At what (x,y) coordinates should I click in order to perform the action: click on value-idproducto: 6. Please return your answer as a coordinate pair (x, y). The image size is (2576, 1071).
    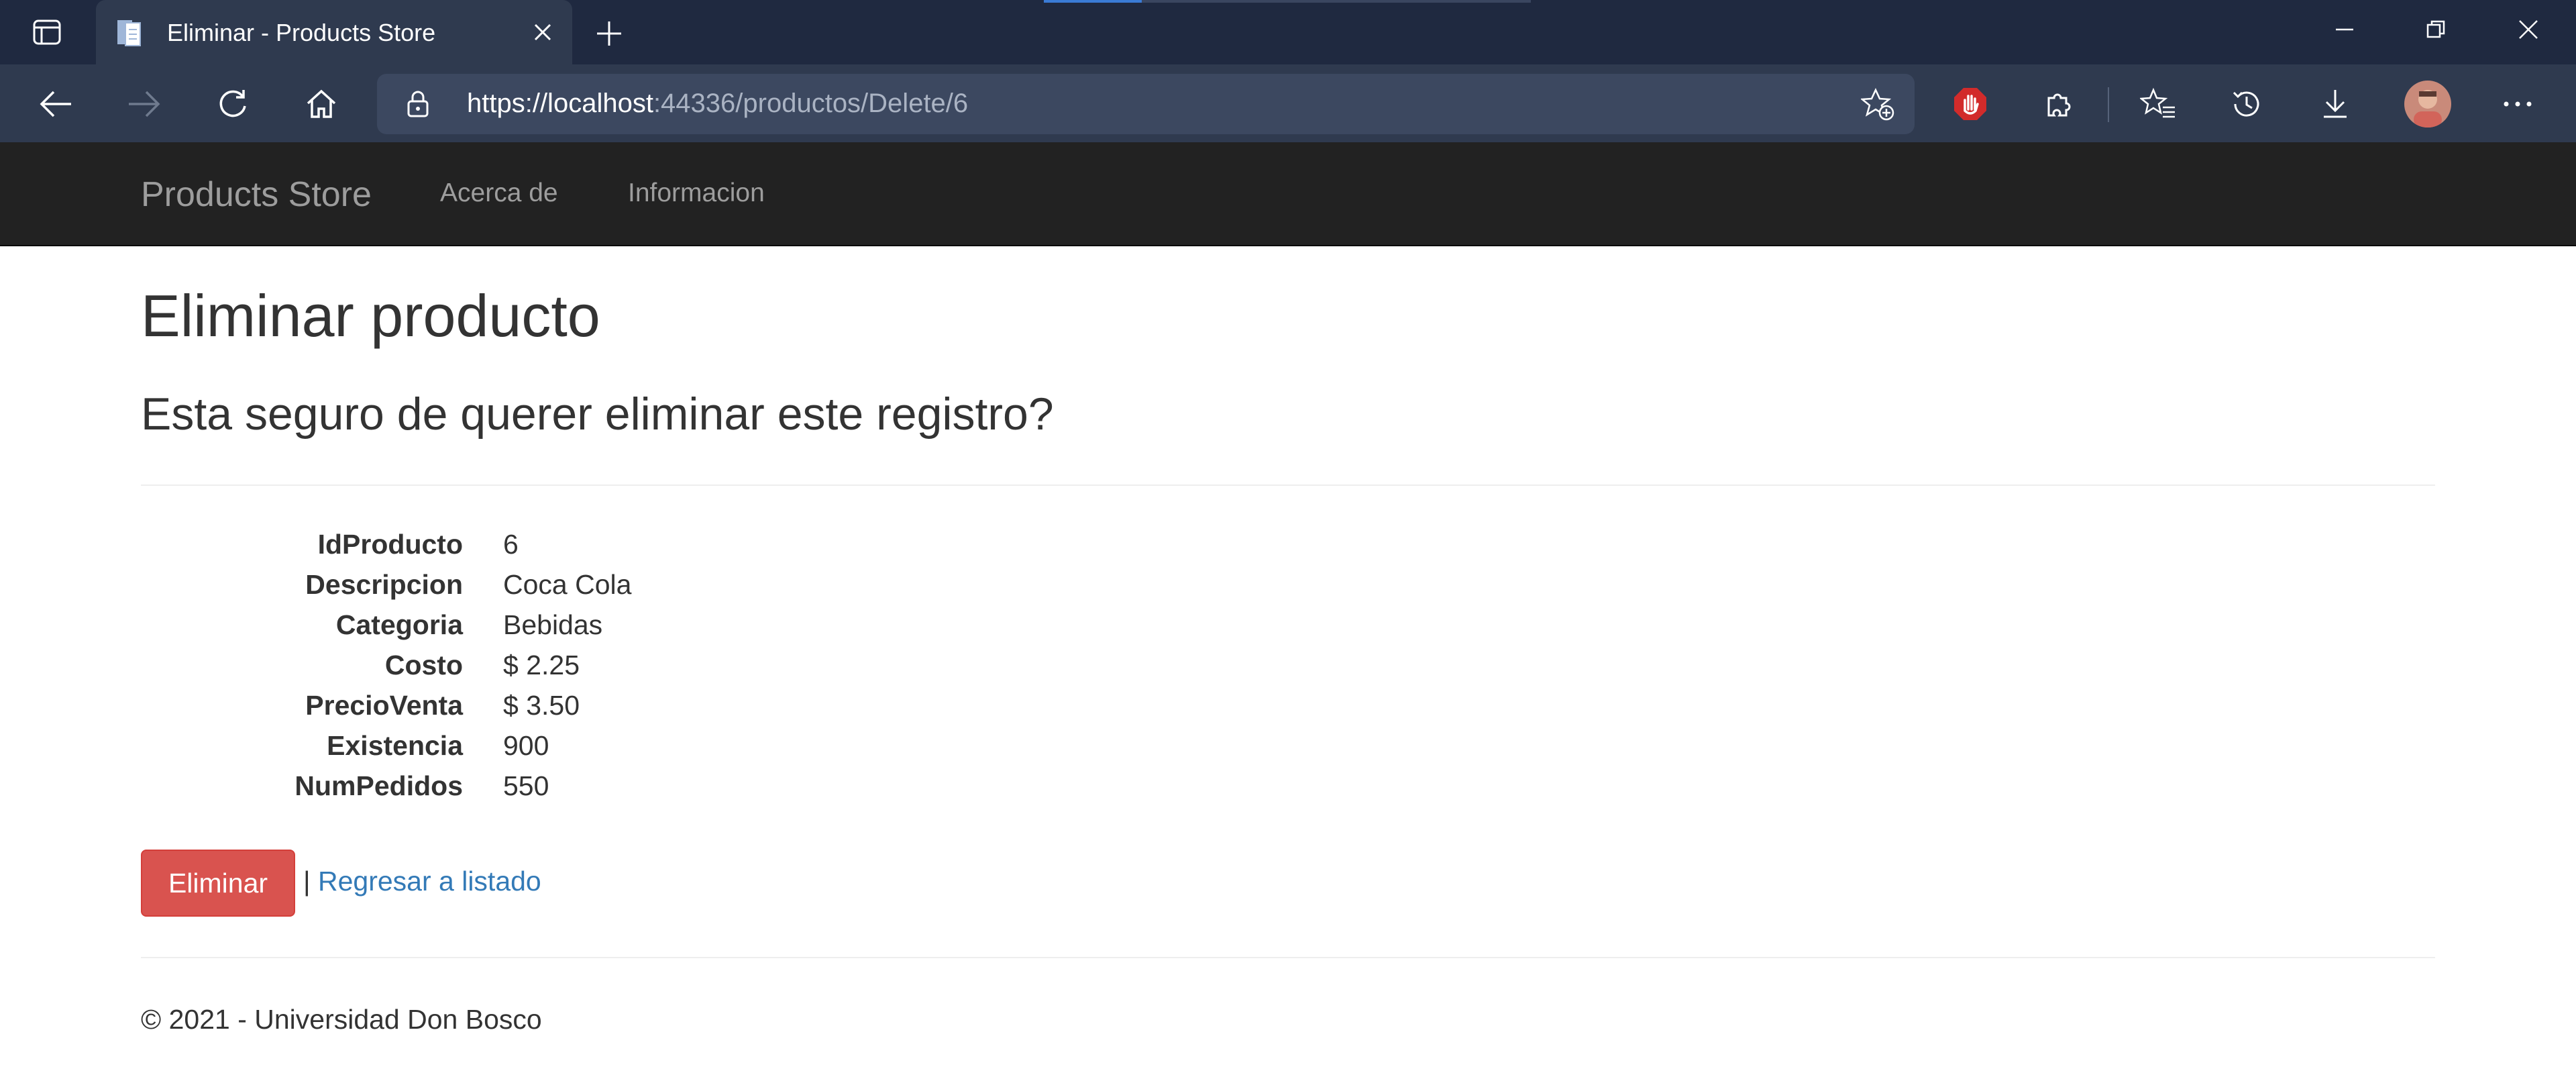
    Looking at the image, I should click on (511, 544).